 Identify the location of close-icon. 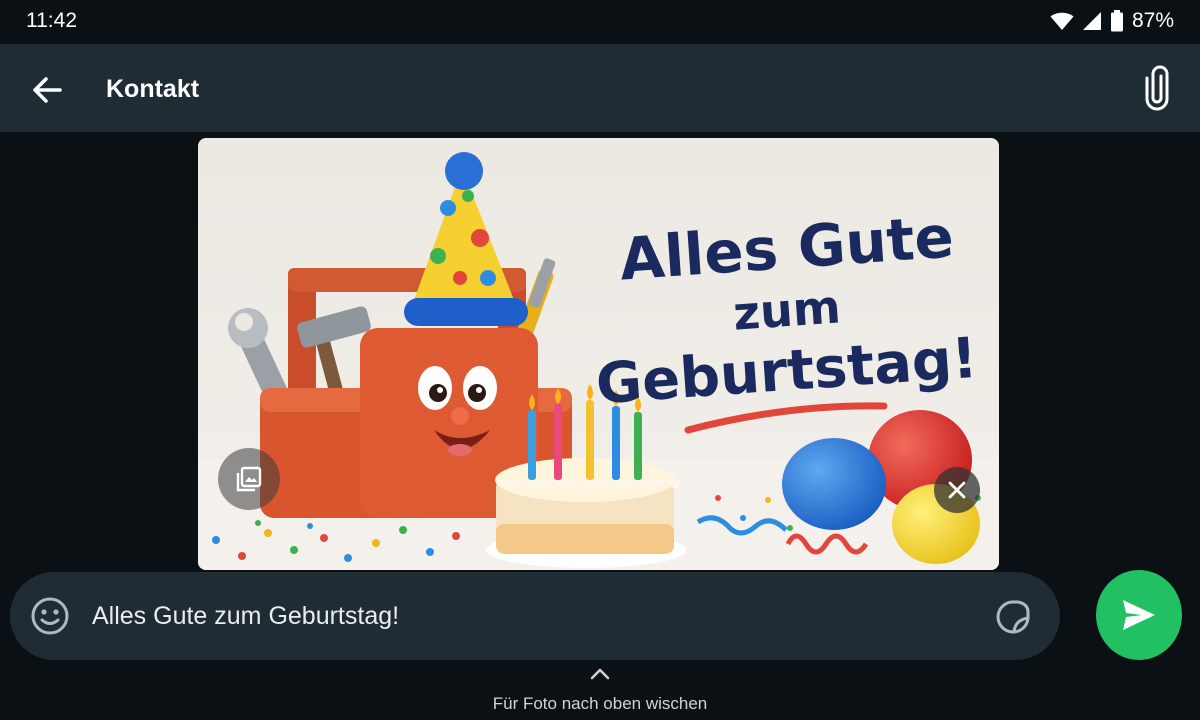
(957, 490).